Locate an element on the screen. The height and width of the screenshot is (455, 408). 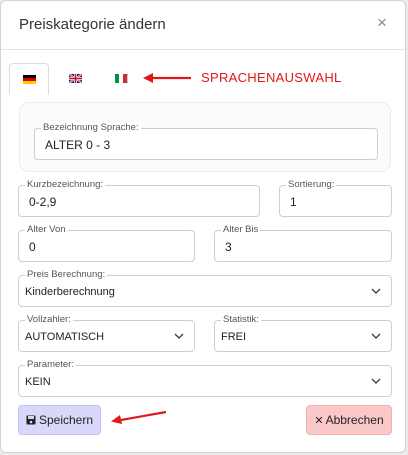
kurzbezeichnung-label: Kurzbezeichnung: is located at coordinates (65, 185).